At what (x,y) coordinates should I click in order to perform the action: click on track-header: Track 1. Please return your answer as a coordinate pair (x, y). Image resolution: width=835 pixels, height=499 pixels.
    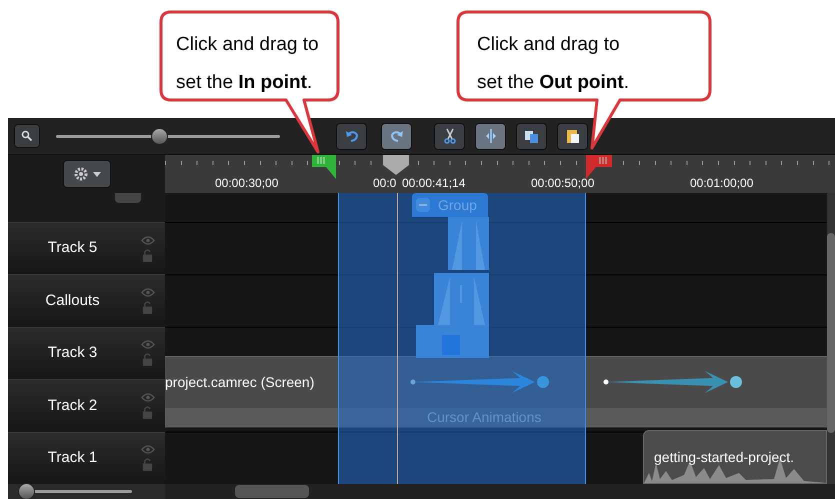
    Looking at the image, I should click on (86, 458).